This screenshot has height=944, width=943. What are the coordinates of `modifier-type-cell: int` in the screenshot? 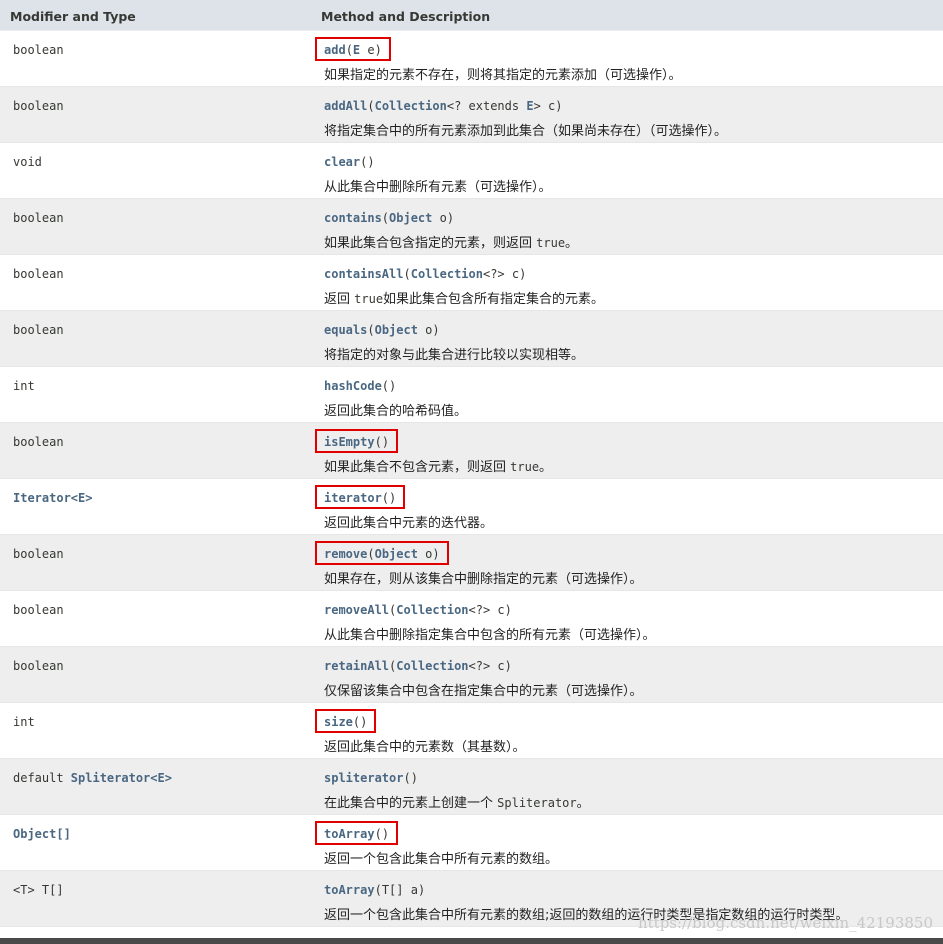 It's located at (24, 722).